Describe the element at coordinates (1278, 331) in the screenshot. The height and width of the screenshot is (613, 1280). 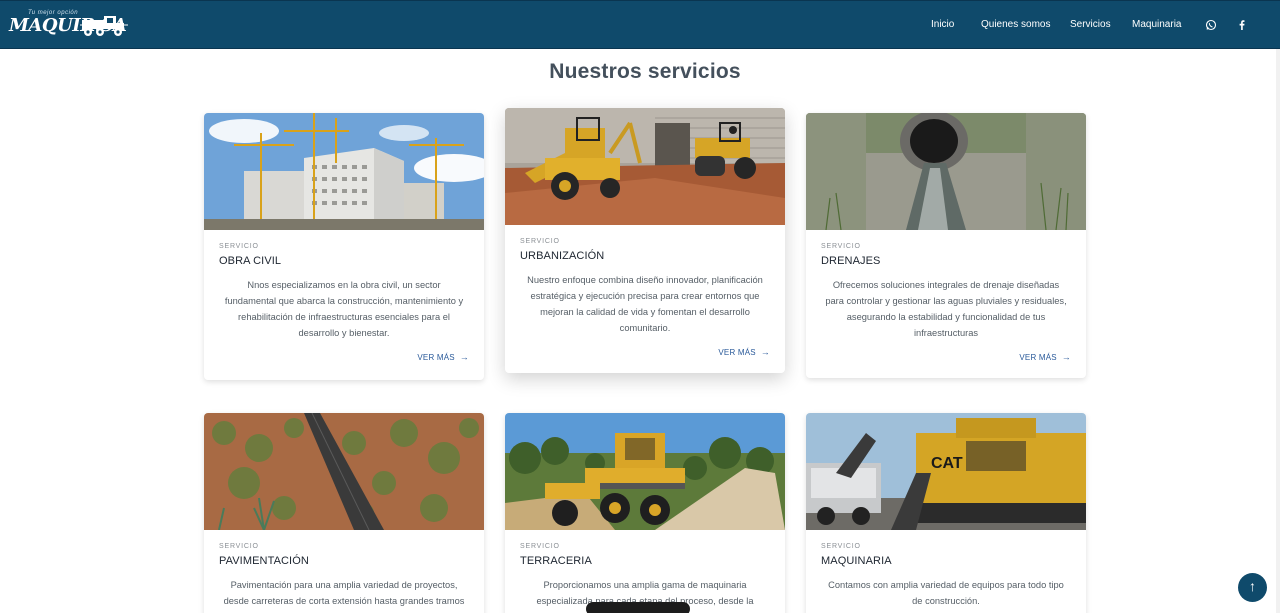
I see `scrollbar` at that location.